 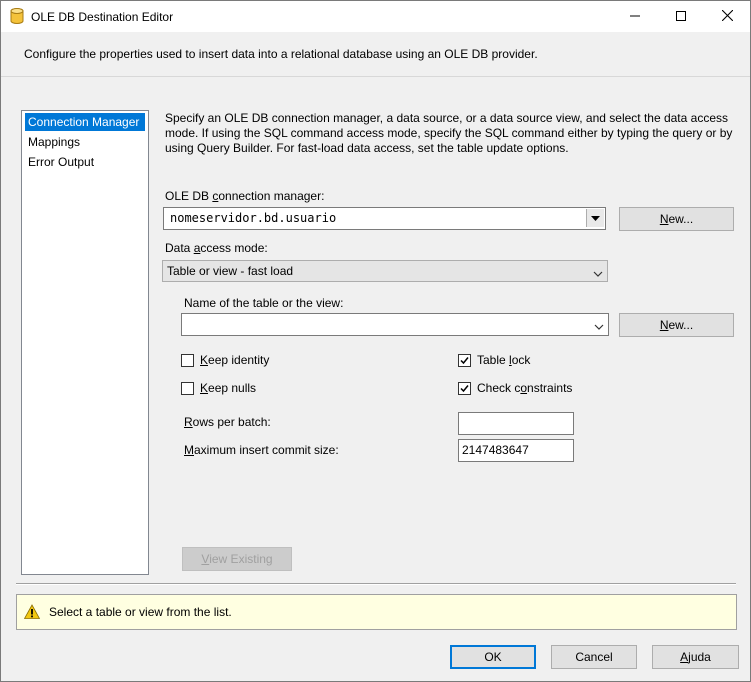 I want to click on max-insert-commit-size-label: Maximum insert commit size:, so click(x=261, y=450).